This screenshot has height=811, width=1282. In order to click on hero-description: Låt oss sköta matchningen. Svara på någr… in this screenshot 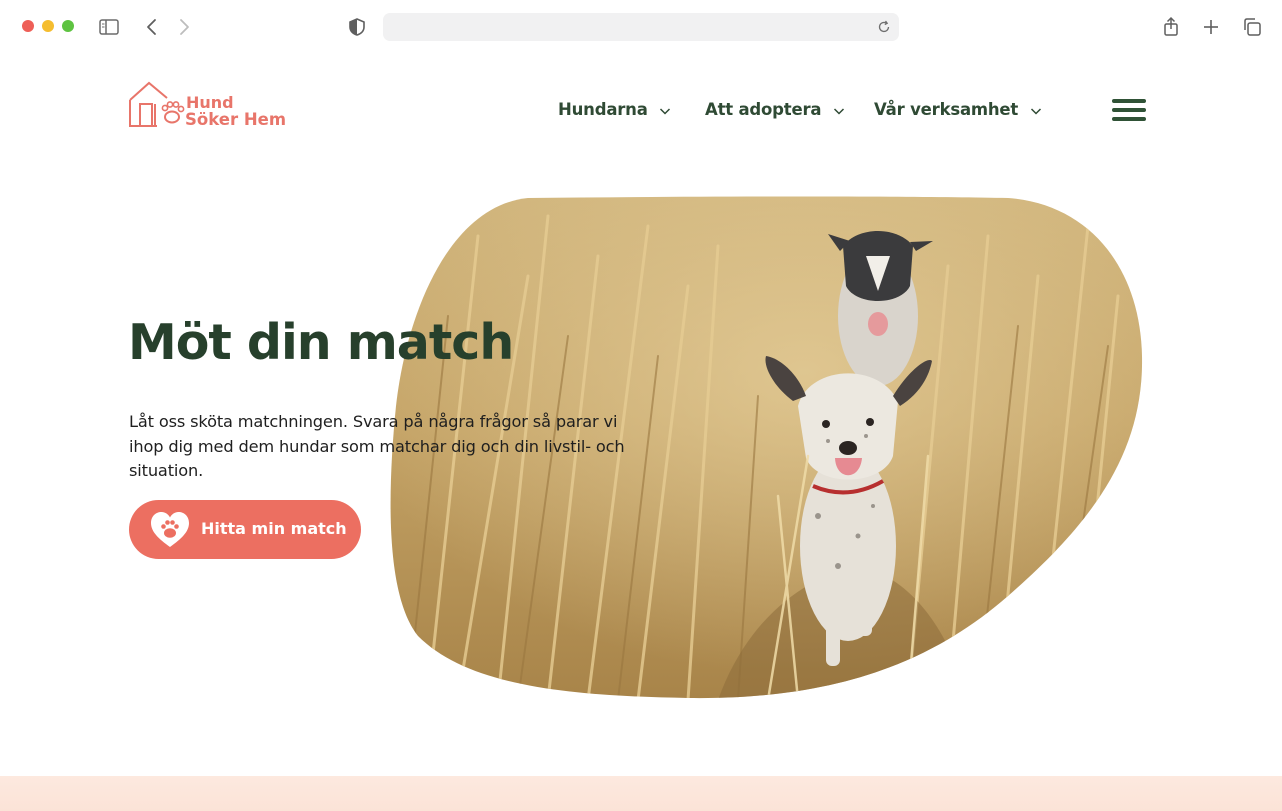, I will do `click(377, 446)`.